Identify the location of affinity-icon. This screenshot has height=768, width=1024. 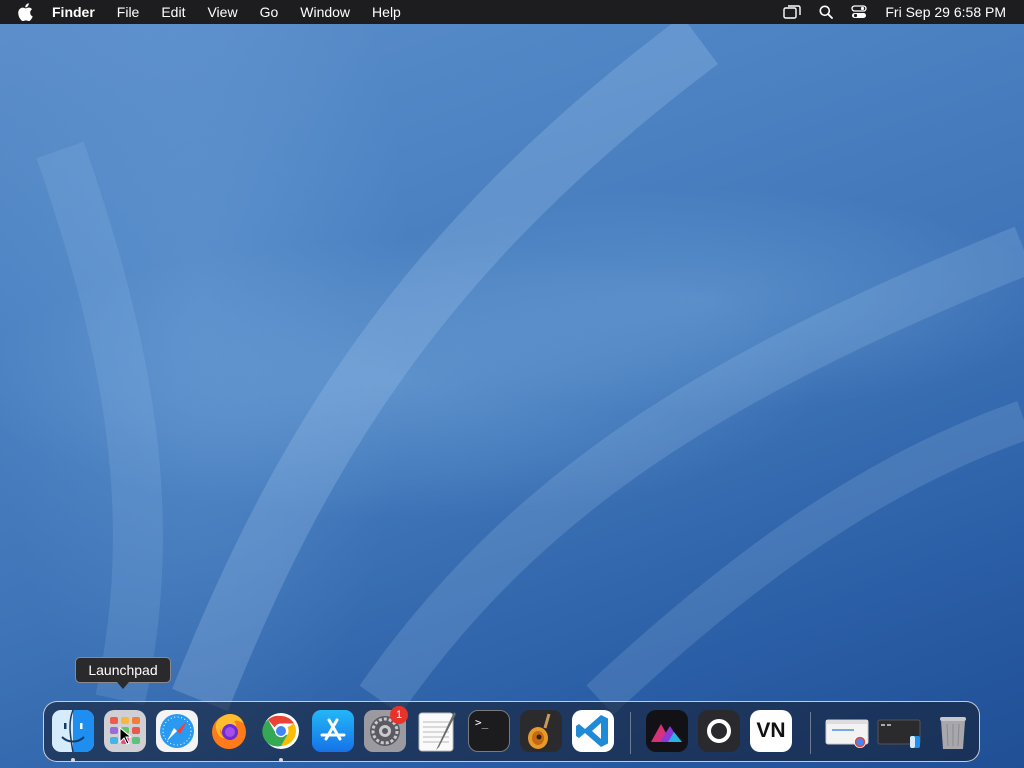
(667, 731).